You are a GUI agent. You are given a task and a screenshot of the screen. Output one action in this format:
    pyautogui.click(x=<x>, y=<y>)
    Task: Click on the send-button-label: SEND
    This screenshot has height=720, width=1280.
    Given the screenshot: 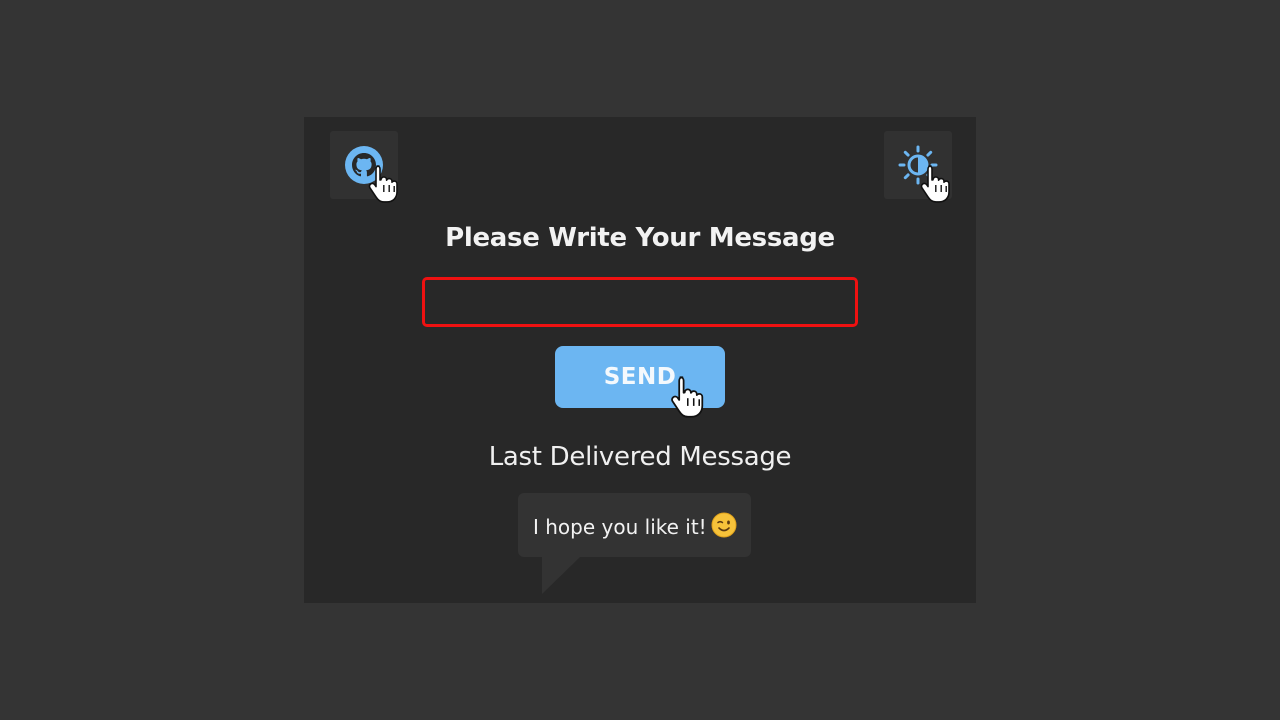 What is the action you would take?
    pyautogui.click(x=640, y=377)
    